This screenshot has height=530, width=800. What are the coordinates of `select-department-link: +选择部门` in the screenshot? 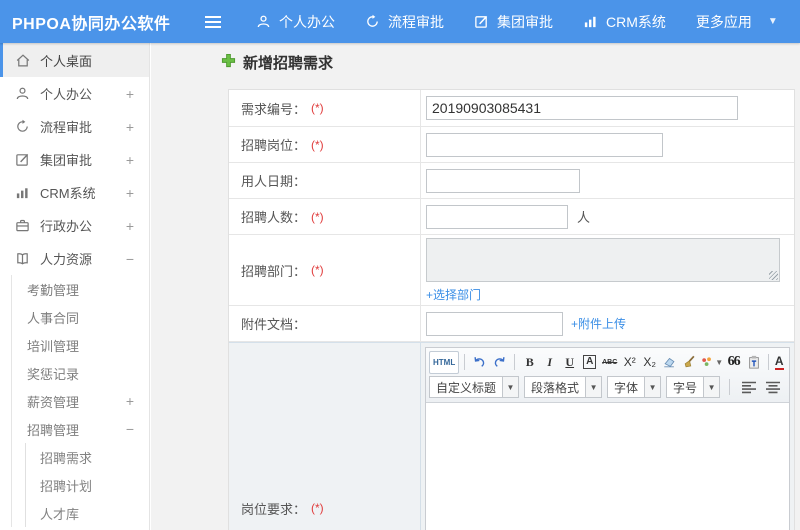 It's located at (453, 294).